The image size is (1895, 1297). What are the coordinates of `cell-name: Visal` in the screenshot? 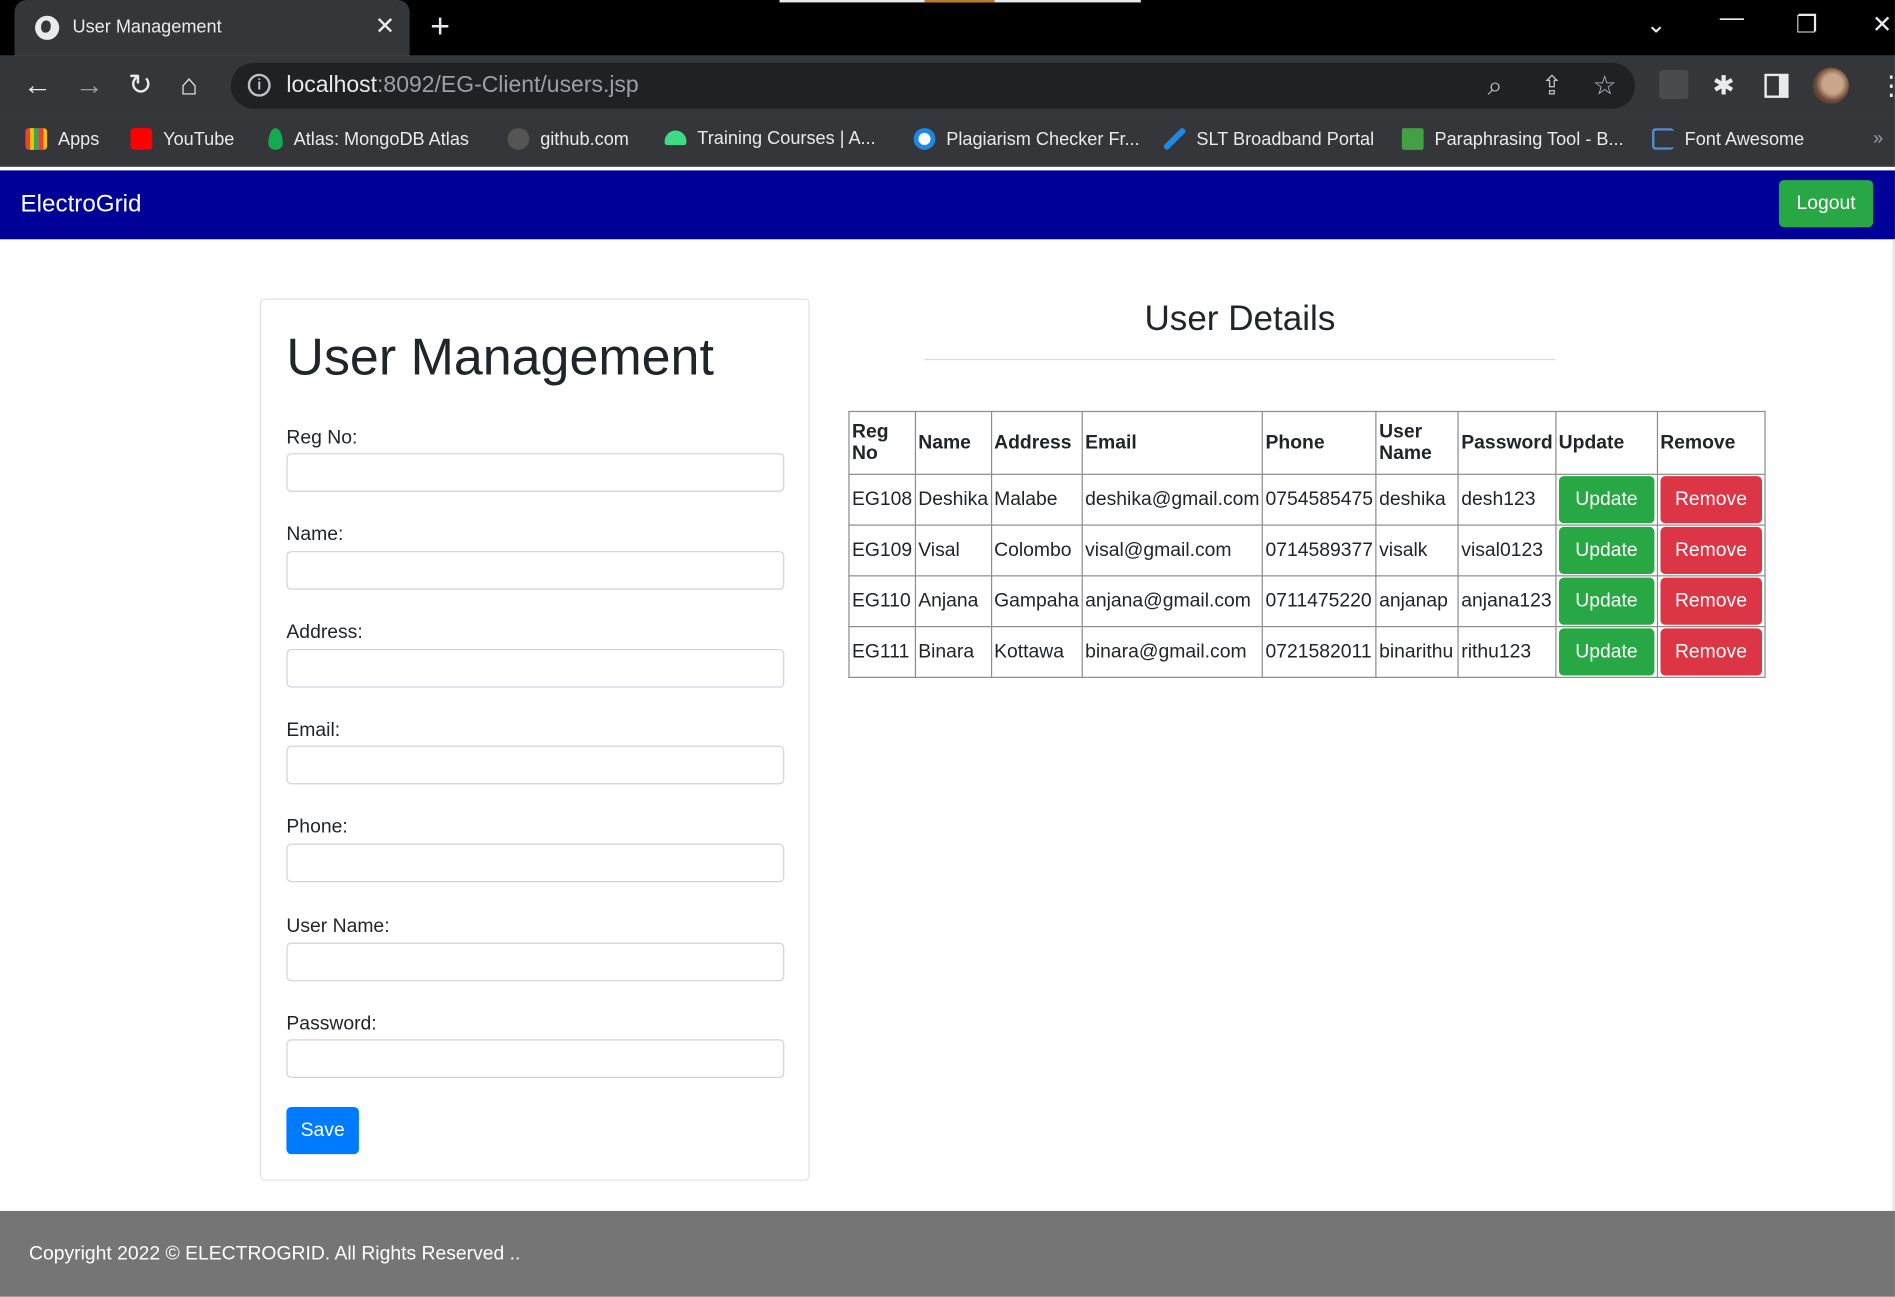 It's located at (953, 550).